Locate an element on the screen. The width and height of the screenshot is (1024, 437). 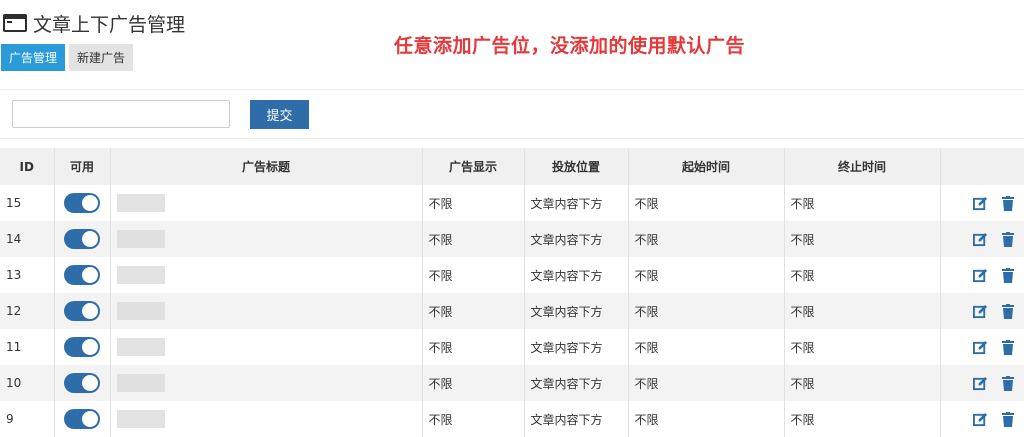
table-row: 10 不限 文章内容下方 不限 不限 is located at coordinates (512, 383).